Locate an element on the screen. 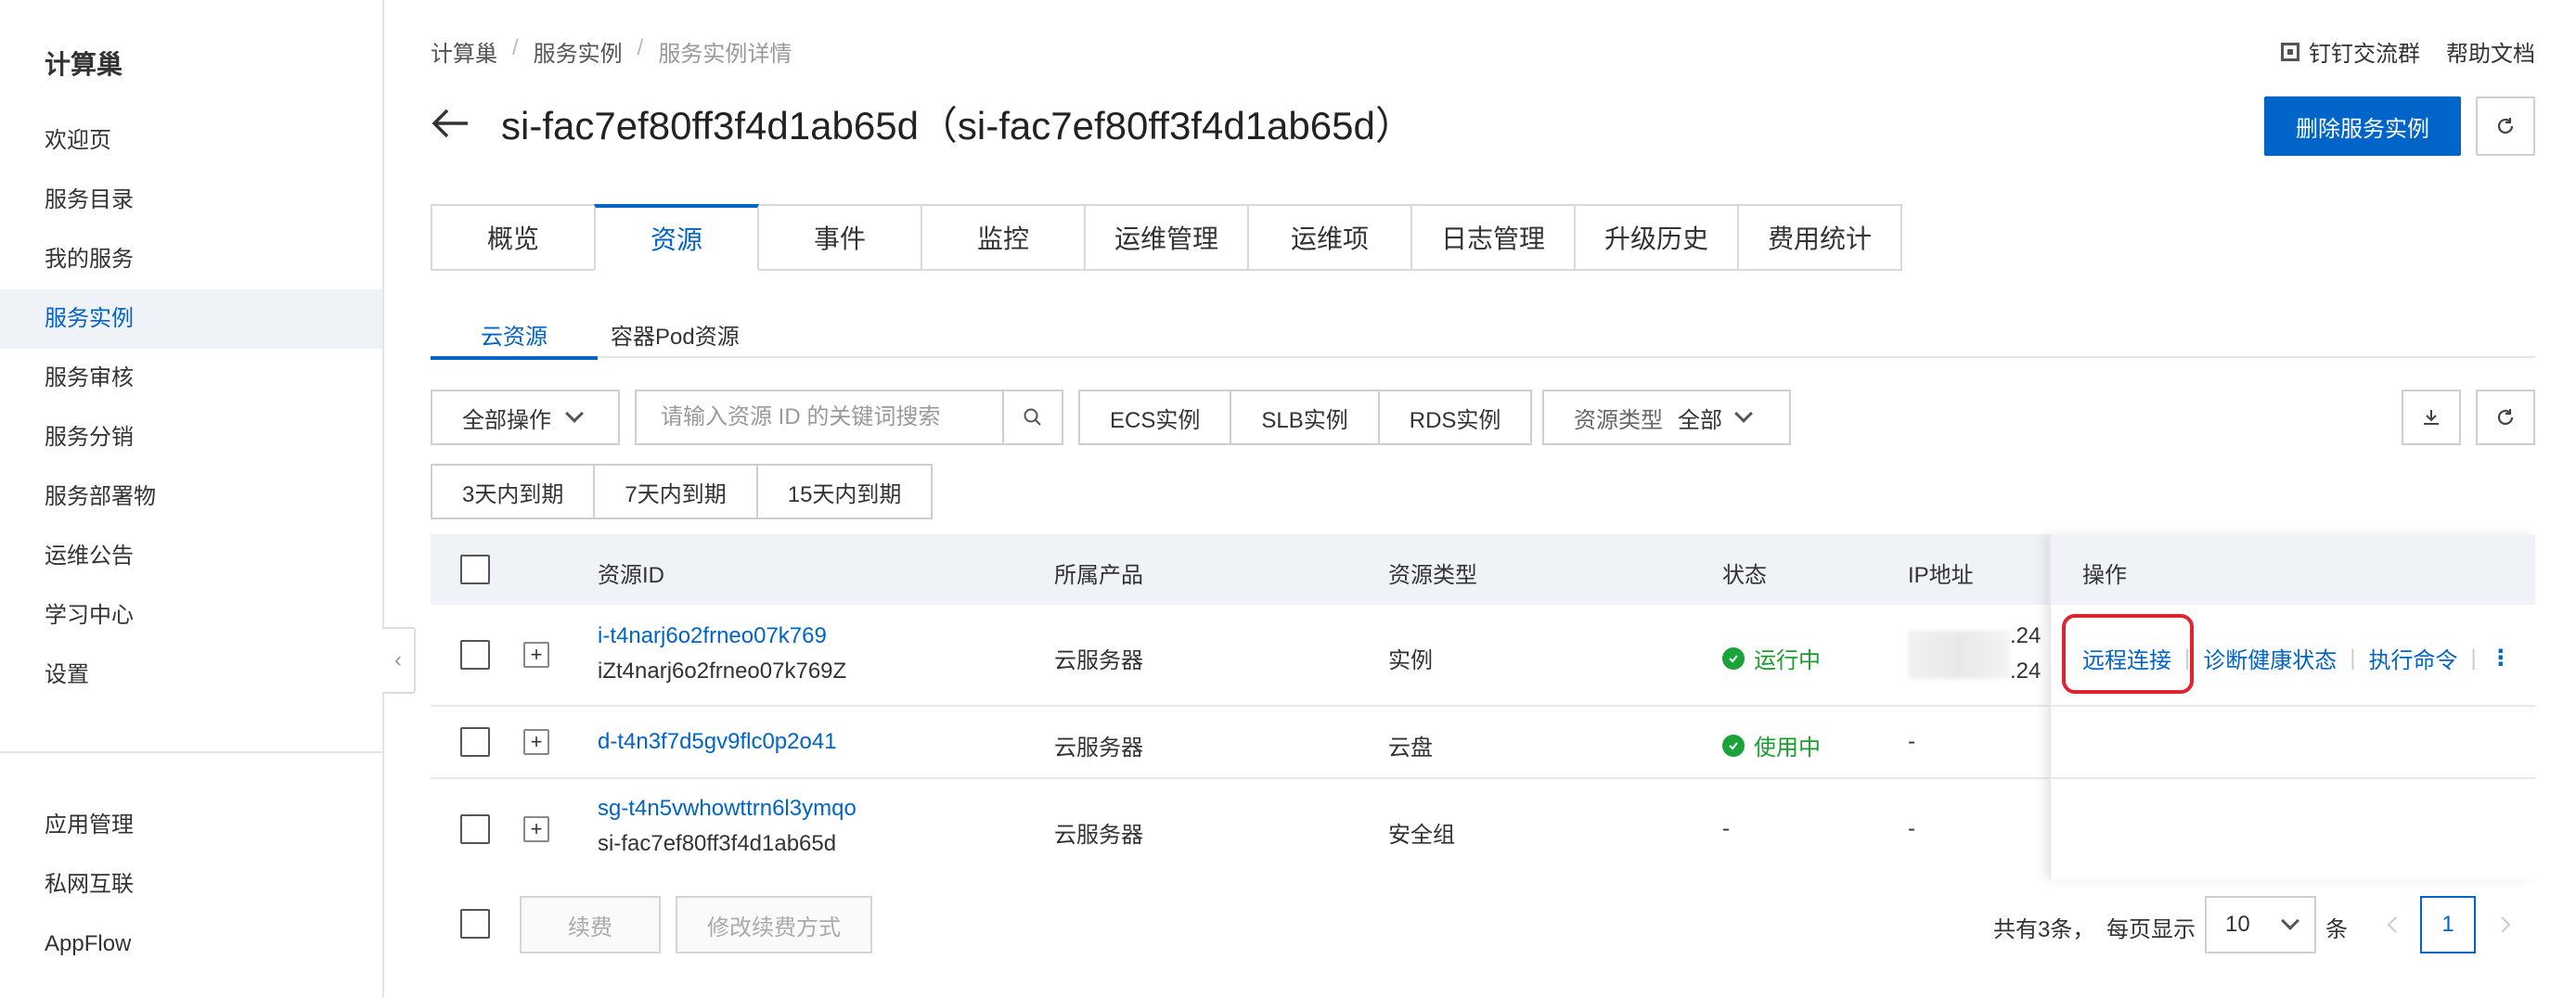 The image size is (2576, 998). page-1-button: 1 is located at coordinates (2448, 924).